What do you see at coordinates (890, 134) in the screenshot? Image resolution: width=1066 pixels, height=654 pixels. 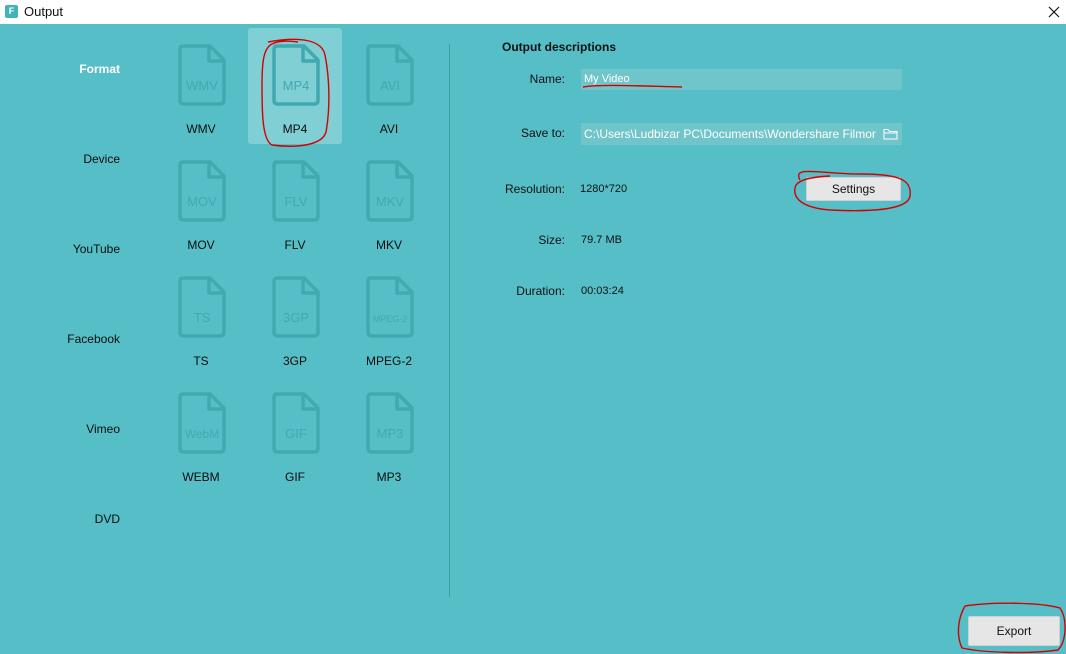 I see `folder-icon` at bounding box center [890, 134].